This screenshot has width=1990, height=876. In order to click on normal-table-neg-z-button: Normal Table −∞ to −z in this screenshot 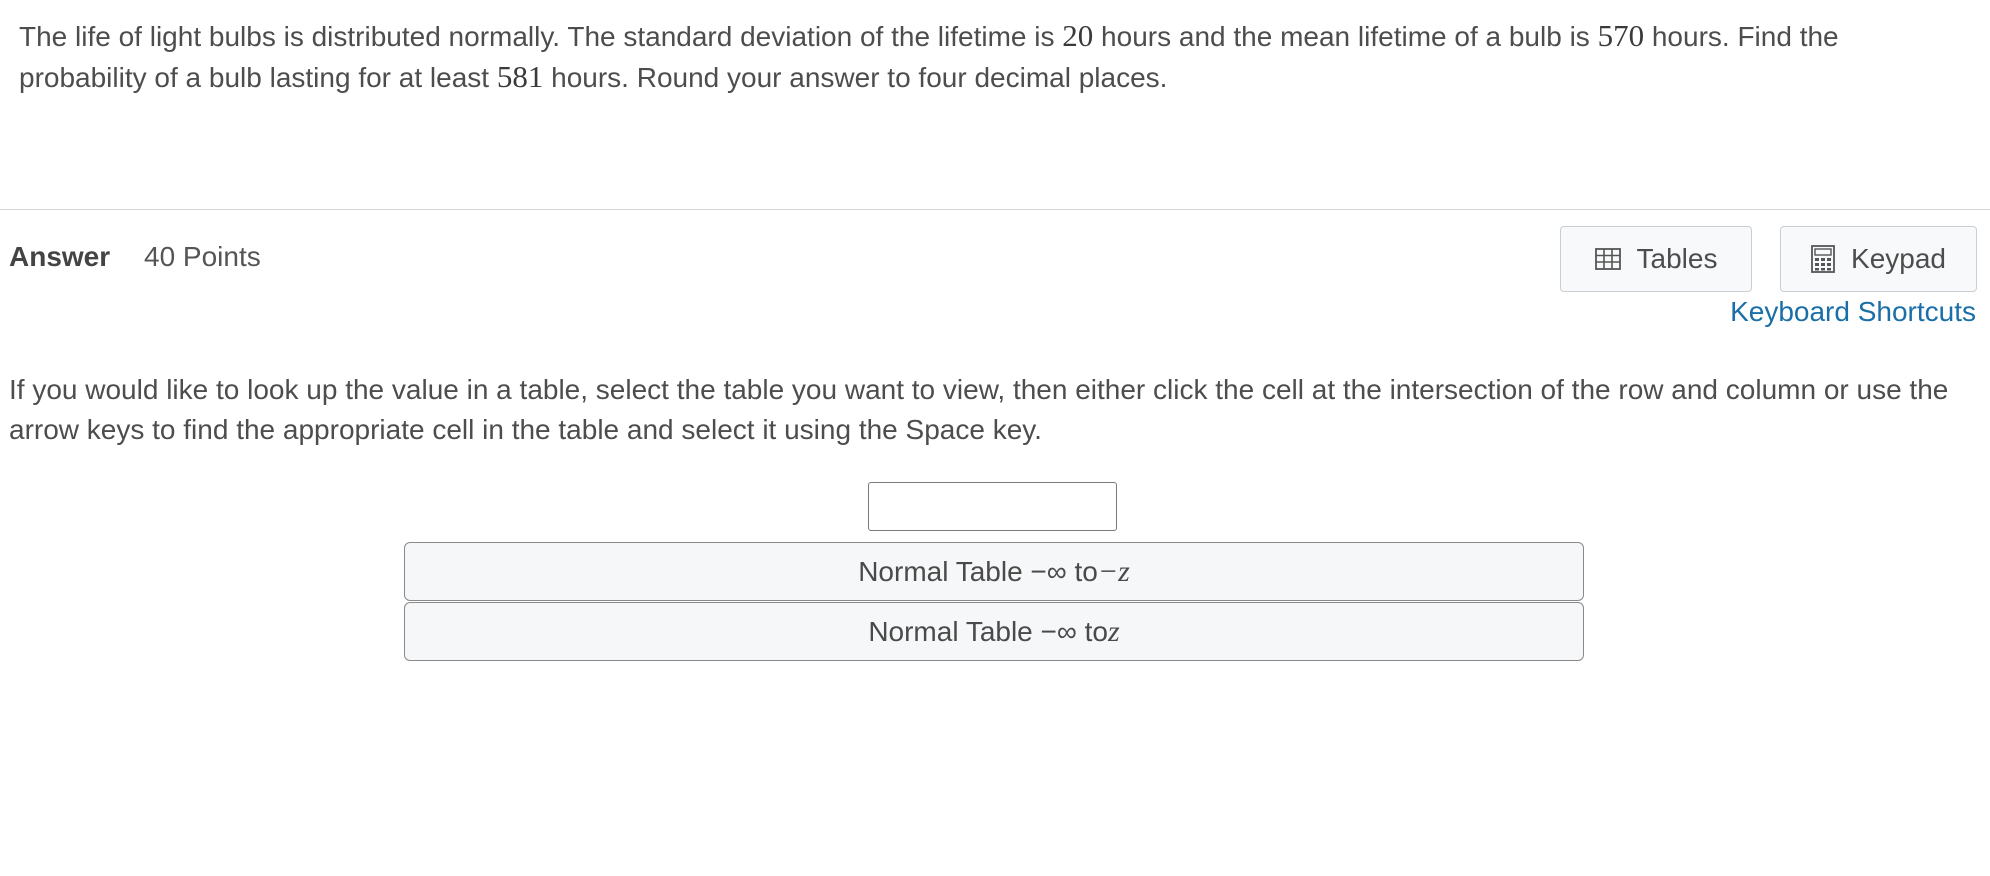, I will do `click(994, 571)`.